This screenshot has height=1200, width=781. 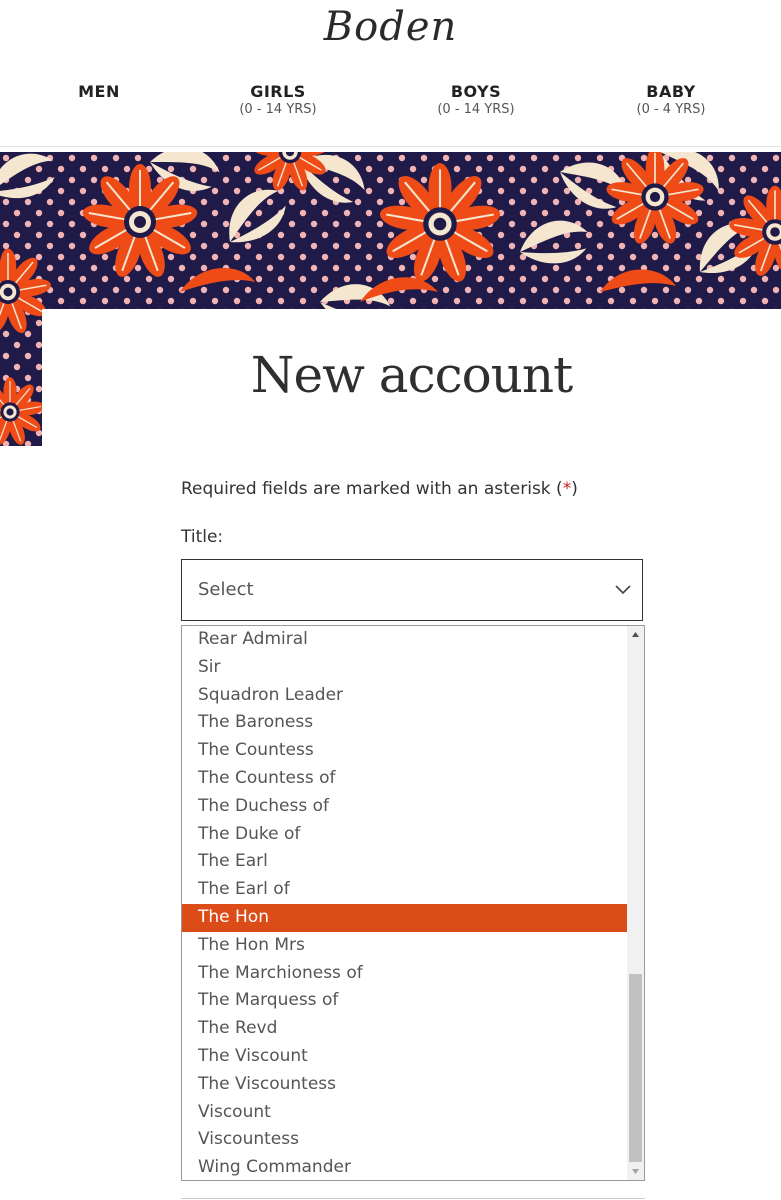 I want to click on dropdown-option: The Countess, so click(x=404, y=751).